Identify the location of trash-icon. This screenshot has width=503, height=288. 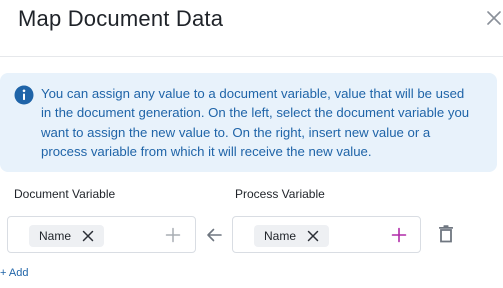
(446, 234).